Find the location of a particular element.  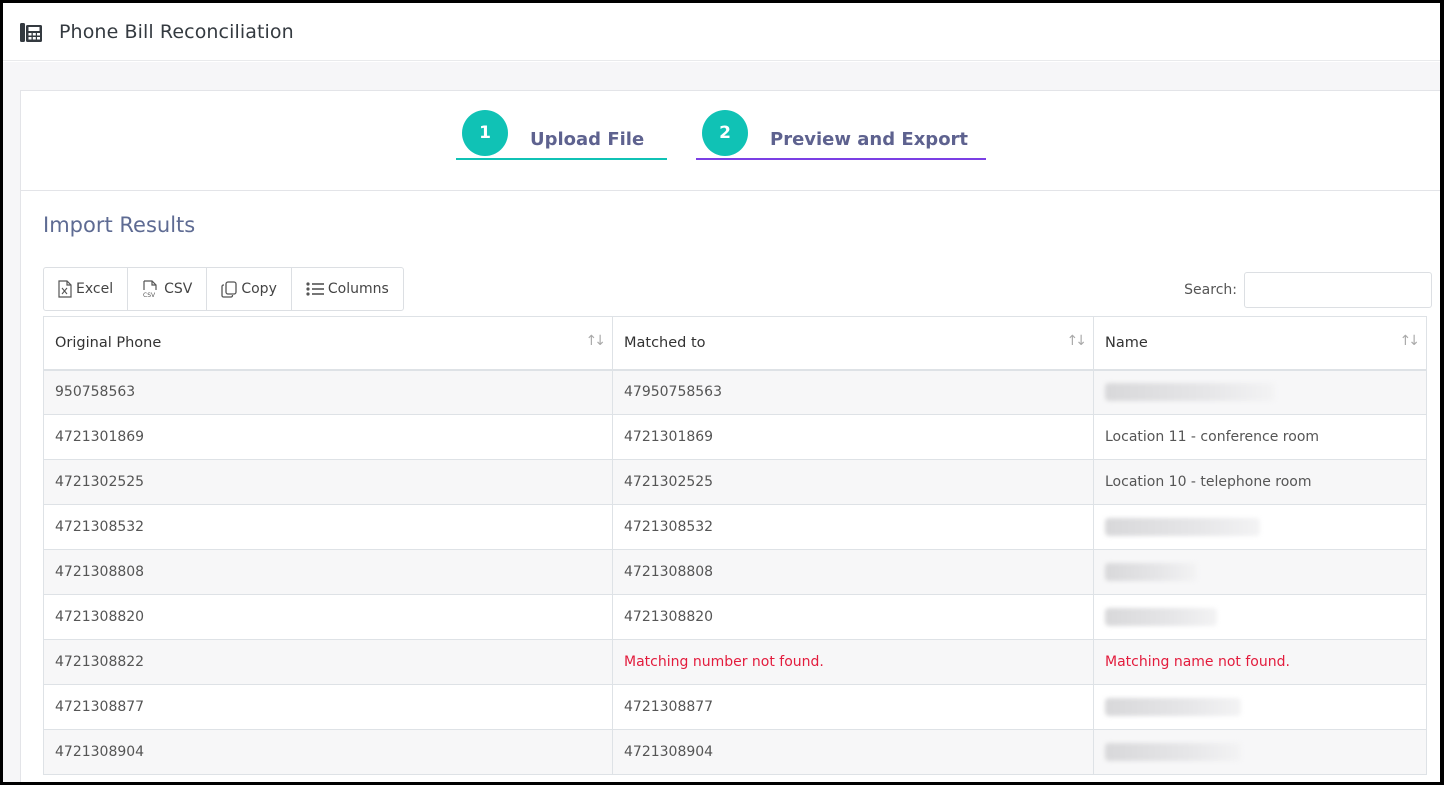

cell-matched-to: 4721301869 is located at coordinates (853, 437).